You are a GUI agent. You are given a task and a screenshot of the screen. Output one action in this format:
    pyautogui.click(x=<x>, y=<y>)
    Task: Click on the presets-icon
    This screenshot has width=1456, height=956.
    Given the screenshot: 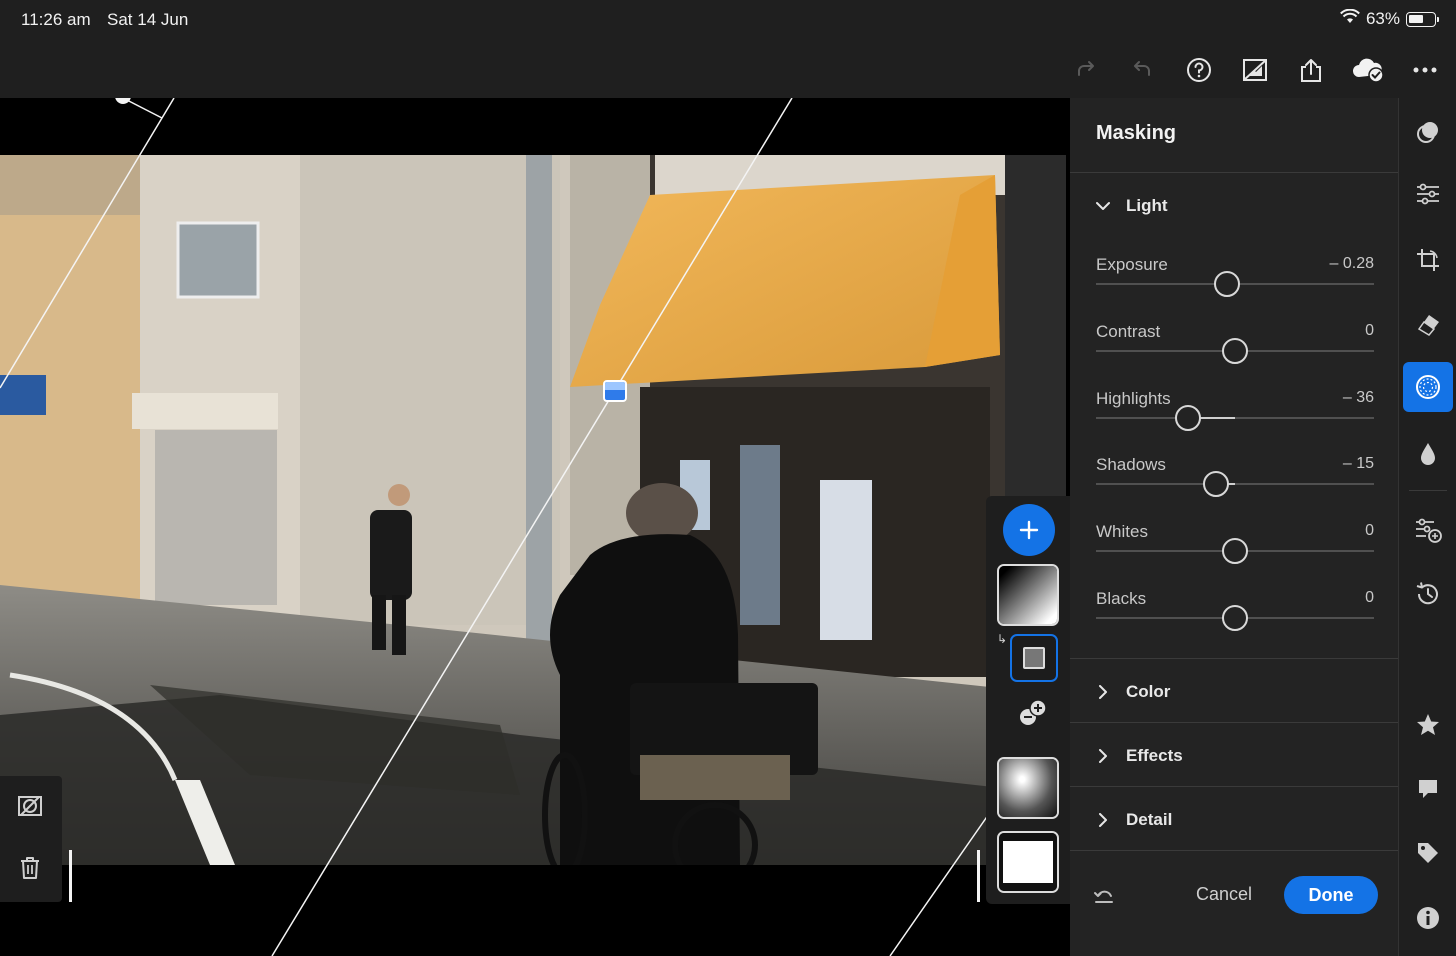 What is the action you would take?
    pyautogui.click(x=1428, y=132)
    